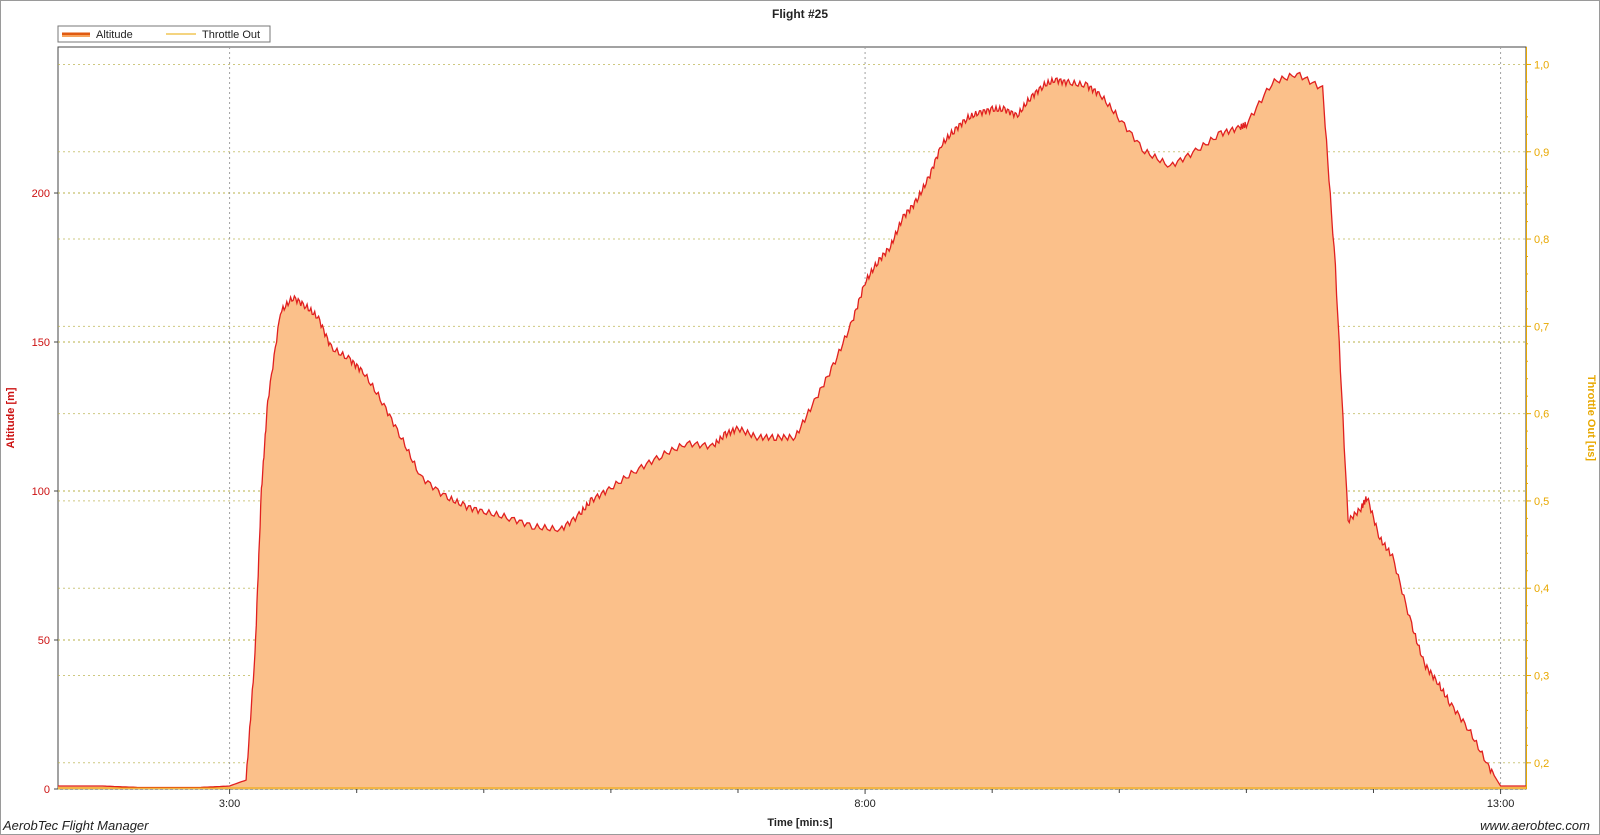  Describe the element at coordinates (164, 34) in the screenshot. I see `legend: Altitude Throttle Out` at that location.